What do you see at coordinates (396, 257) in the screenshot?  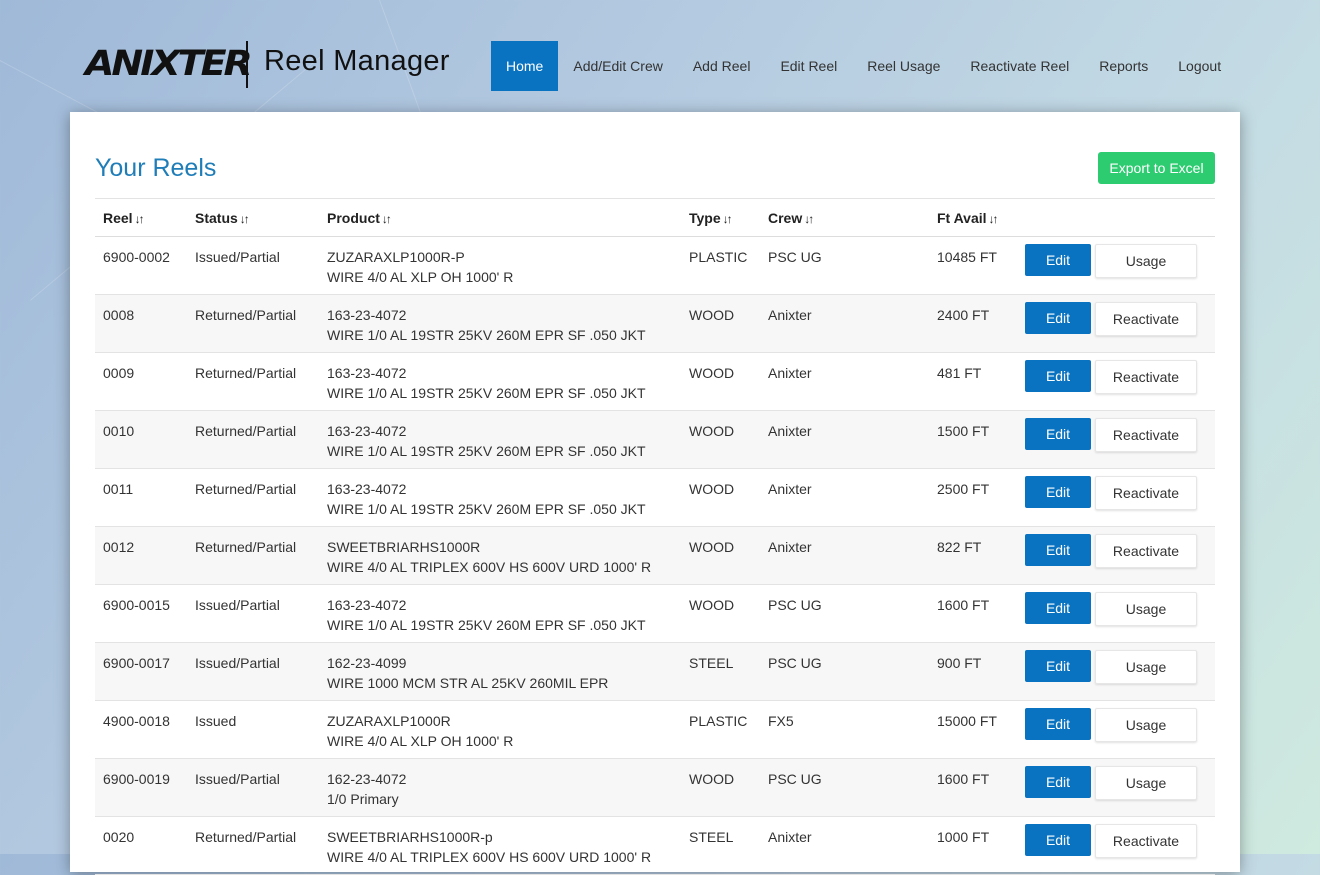 I see `product-code: ZUZARAXLP1000R-P` at bounding box center [396, 257].